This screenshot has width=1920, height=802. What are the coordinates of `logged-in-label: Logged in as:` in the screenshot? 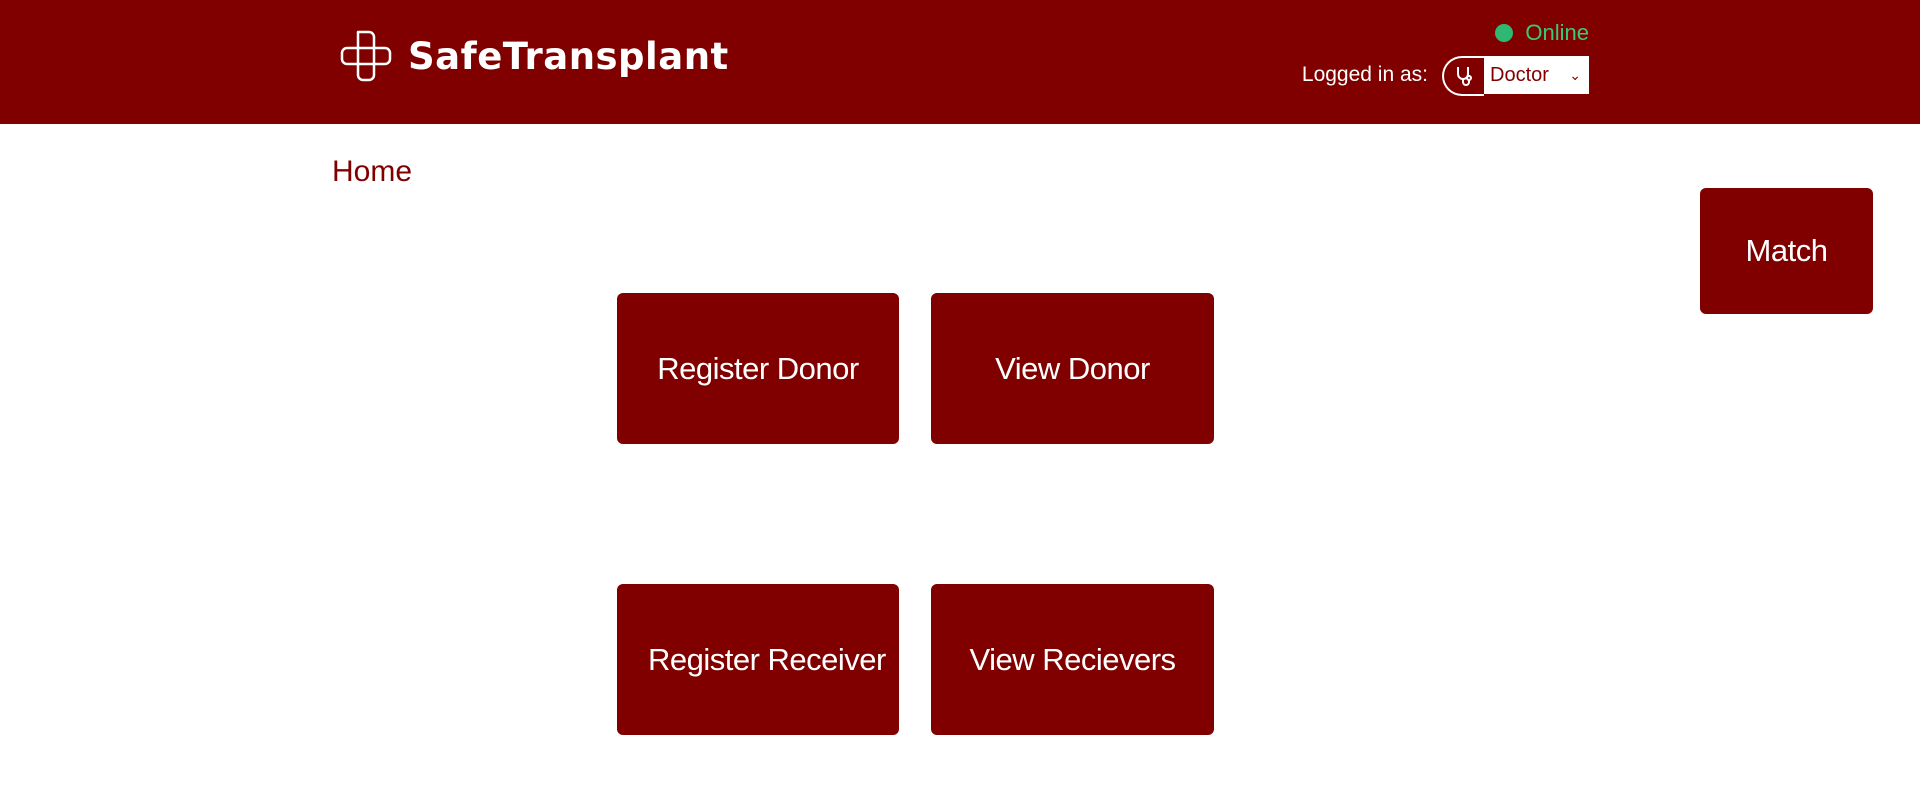 It's located at (1364, 74).